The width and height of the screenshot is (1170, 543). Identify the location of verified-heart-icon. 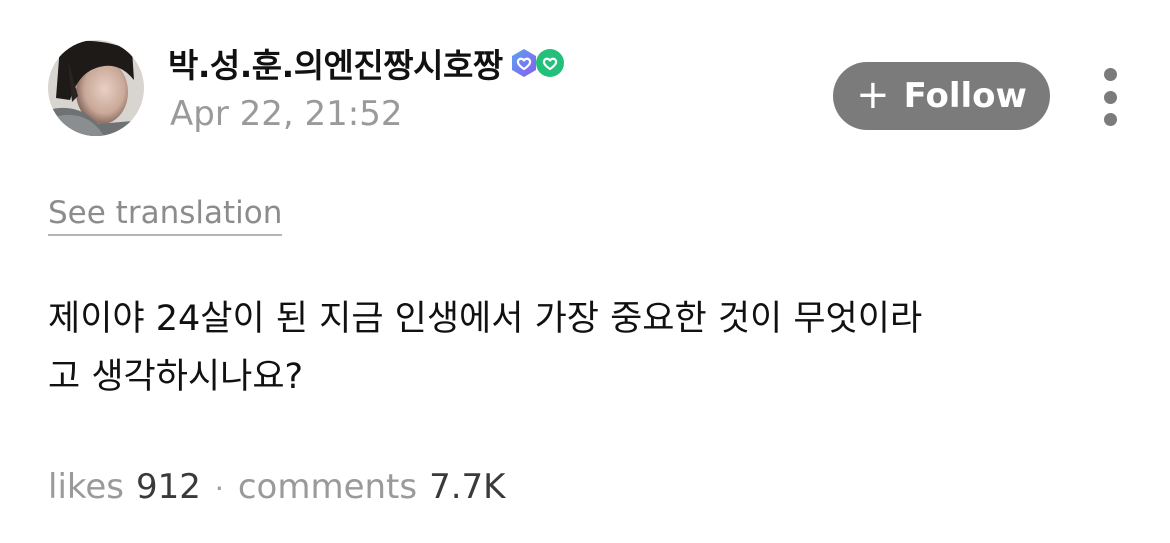
(549, 63).